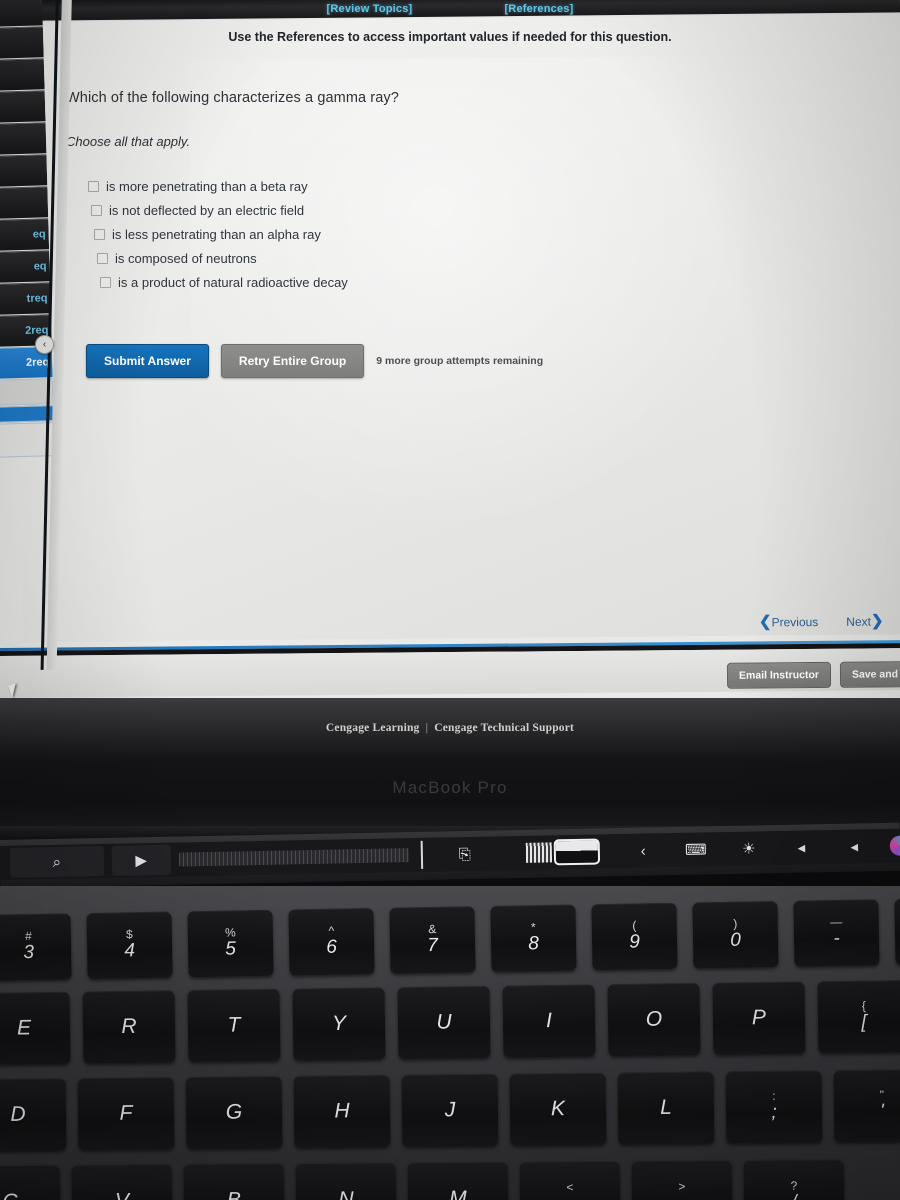 The image size is (900, 1200). What do you see at coordinates (635, 942) in the screenshot?
I see `key-lower: 9` at bounding box center [635, 942].